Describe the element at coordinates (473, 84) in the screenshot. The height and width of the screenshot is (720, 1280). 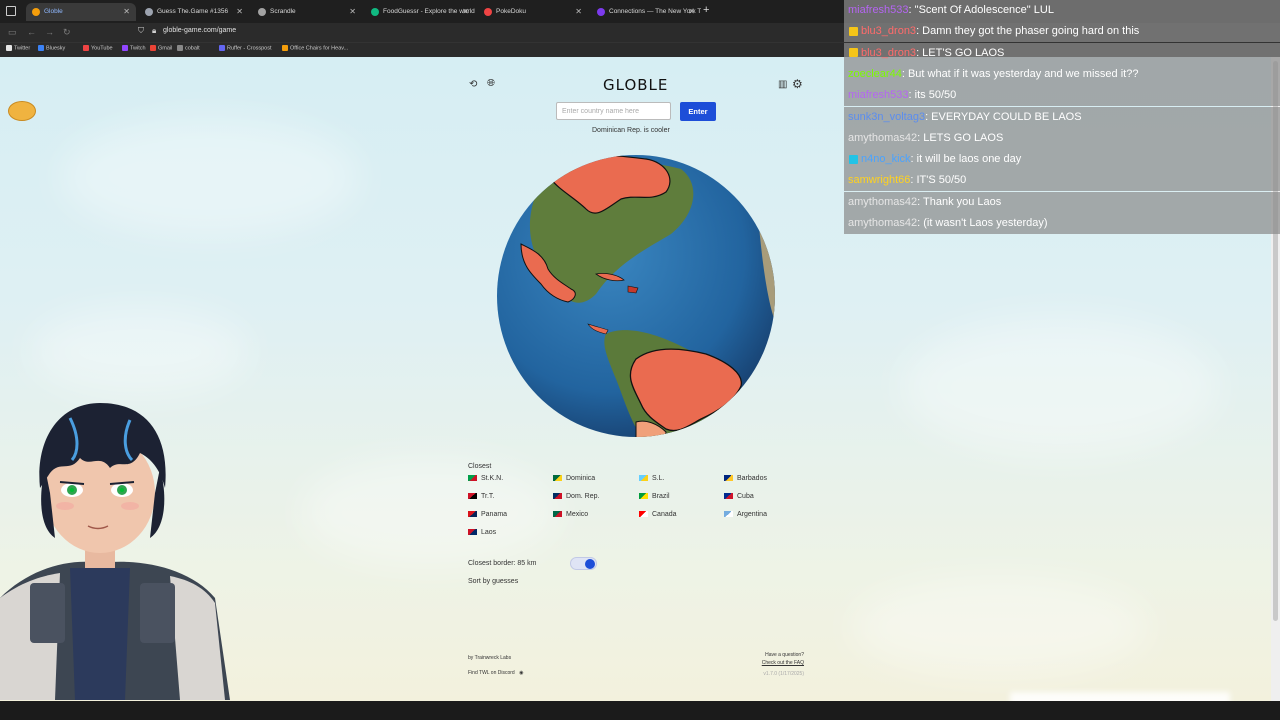
I see `refresh-icon: ⟲` at that location.